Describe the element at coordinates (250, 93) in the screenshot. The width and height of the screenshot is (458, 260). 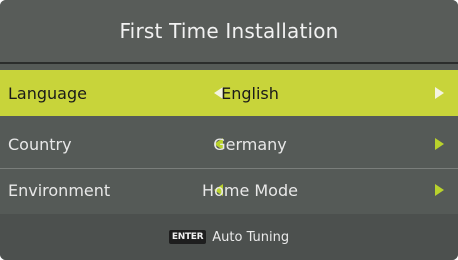
I see `row-value-language: English` at that location.